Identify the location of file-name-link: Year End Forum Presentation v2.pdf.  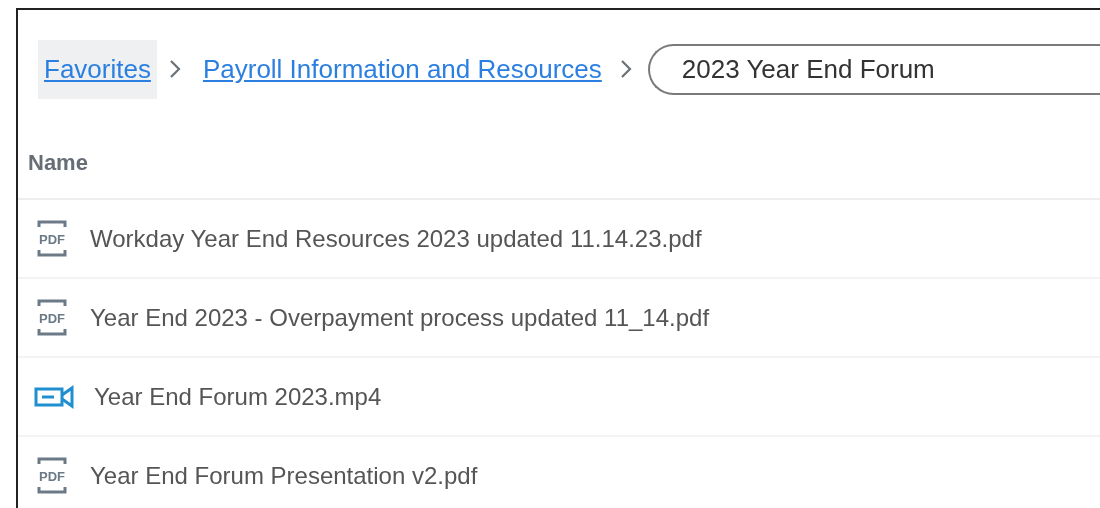
(284, 475).